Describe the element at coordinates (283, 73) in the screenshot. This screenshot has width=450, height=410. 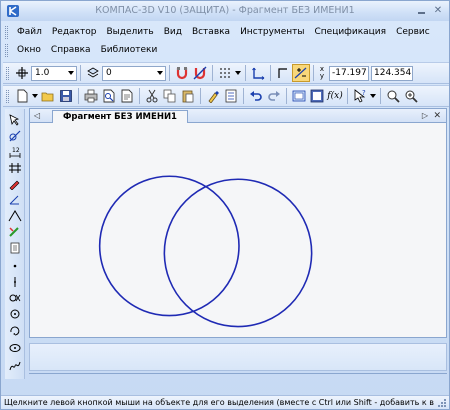
I see `ortho-mode-icon` at that location.